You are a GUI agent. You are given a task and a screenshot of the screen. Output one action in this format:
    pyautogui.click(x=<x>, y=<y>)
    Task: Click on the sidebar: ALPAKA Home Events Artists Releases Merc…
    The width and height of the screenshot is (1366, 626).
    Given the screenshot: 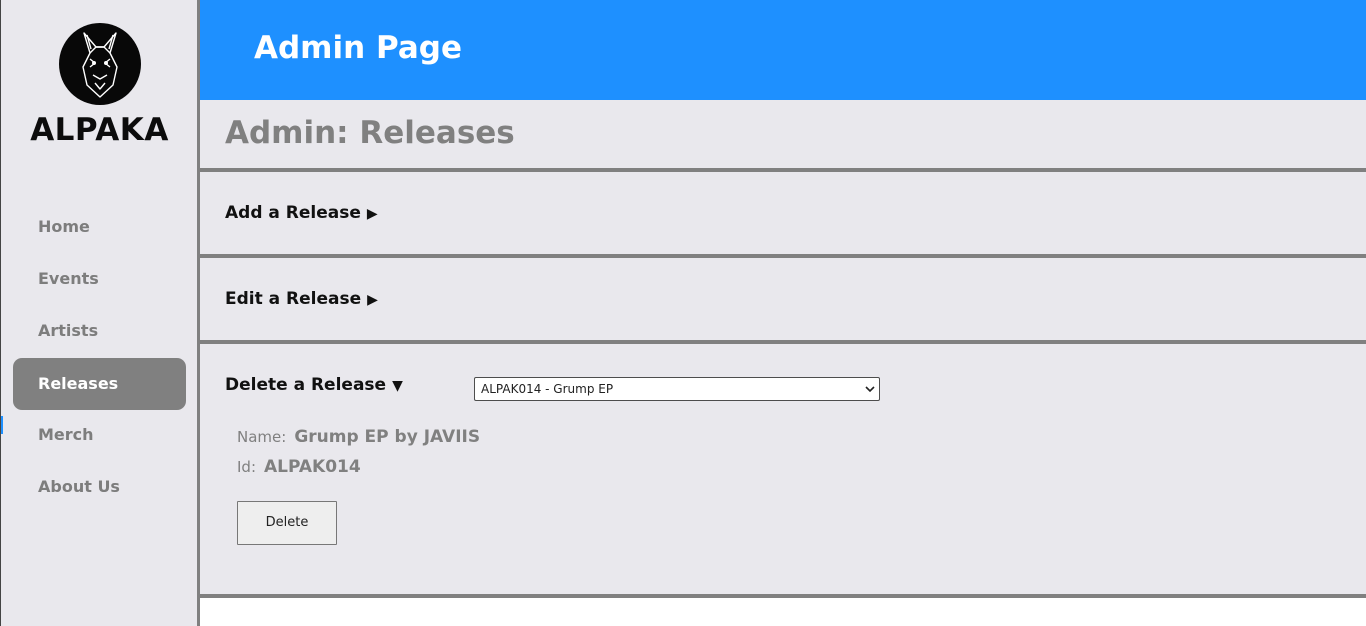 What is the action you would take?
    pyautogui.click(x=100, y=313)
    